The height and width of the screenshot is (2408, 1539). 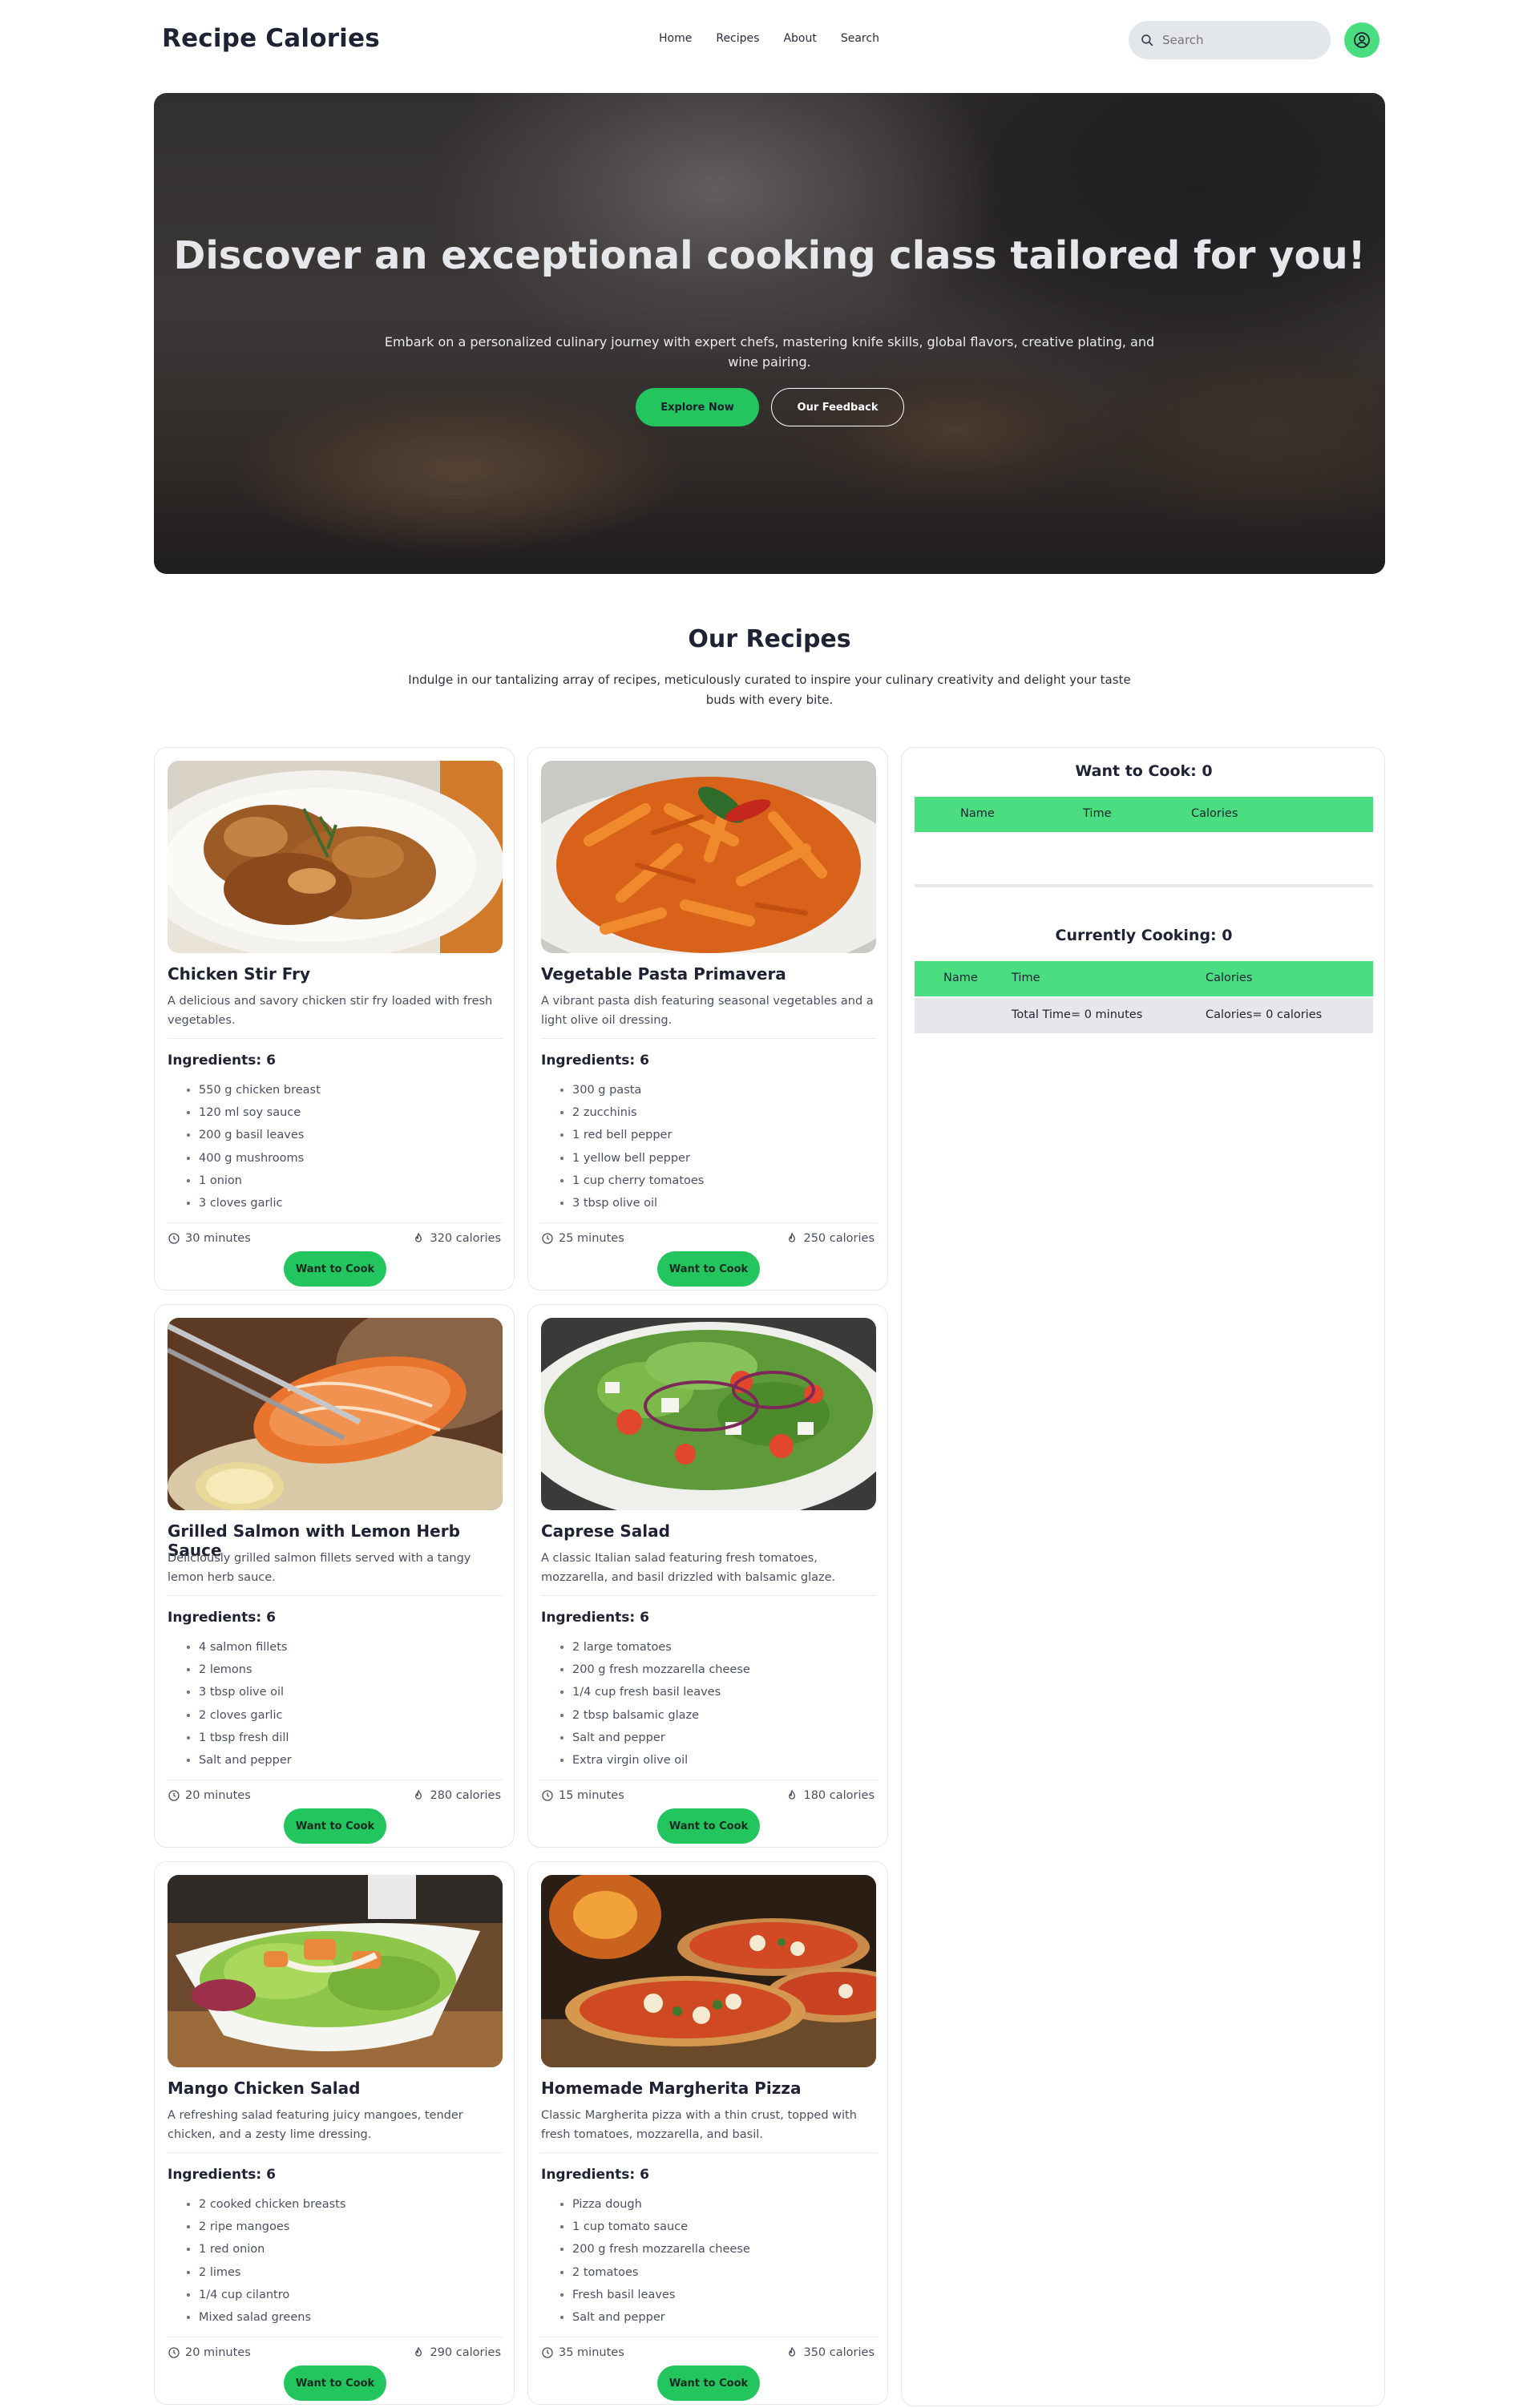 What do you see at coordinates (638, 1135) in the screenshot?
I see `ingredient-item: 1 red bell pepper` at bounding box center [638, 1135].